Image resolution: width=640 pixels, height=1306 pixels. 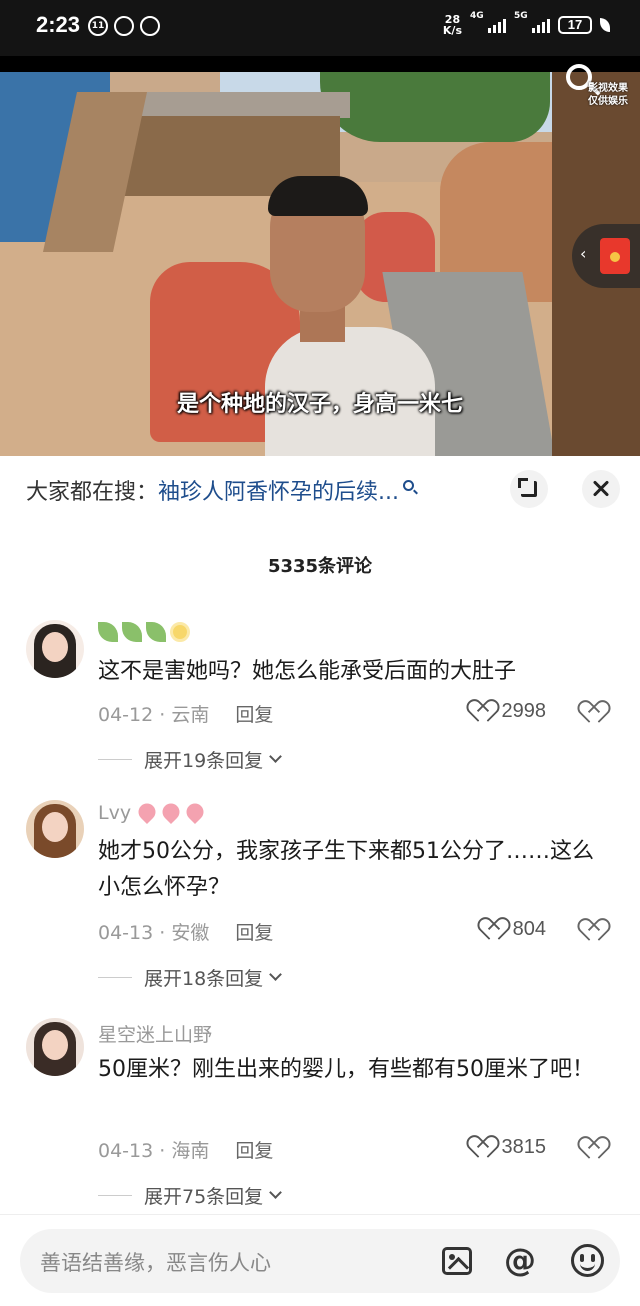 What do you see at coordinates (92, 492) in the screenshot?
I see `trending-search-prefix: 大家都在搜：` at bounding box center [92, 492].